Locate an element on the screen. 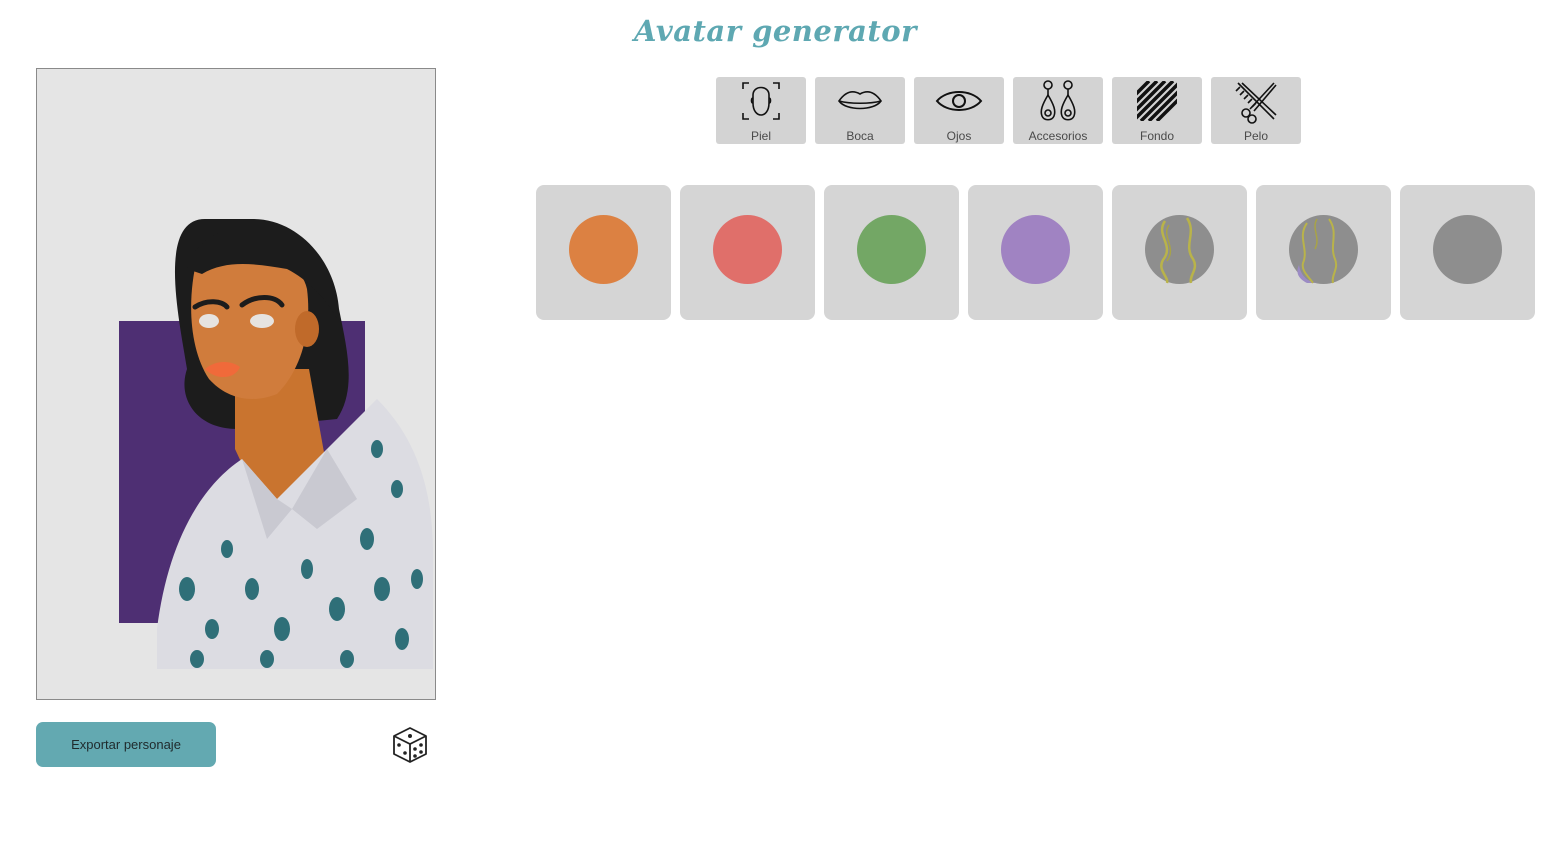  option-swatches is located at coordinates (1035, 252).